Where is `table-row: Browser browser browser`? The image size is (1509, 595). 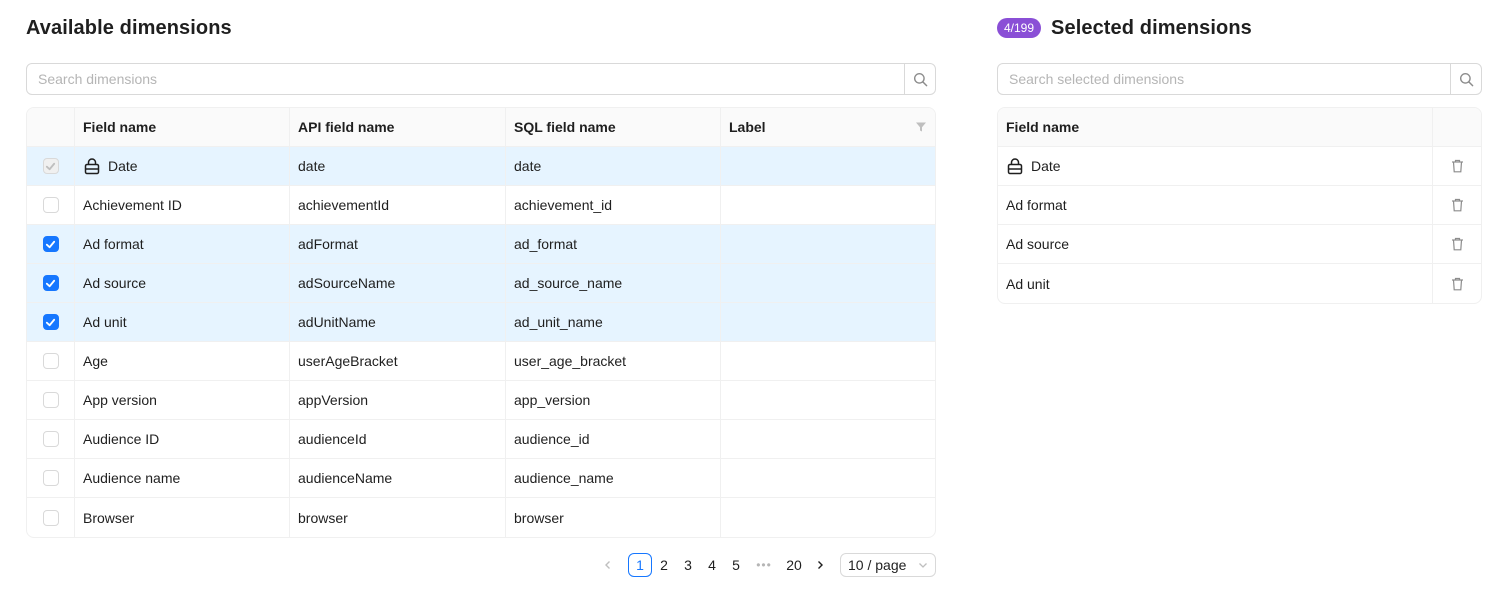
table-row: Browser browser browser is located at coordinates (481, 517).